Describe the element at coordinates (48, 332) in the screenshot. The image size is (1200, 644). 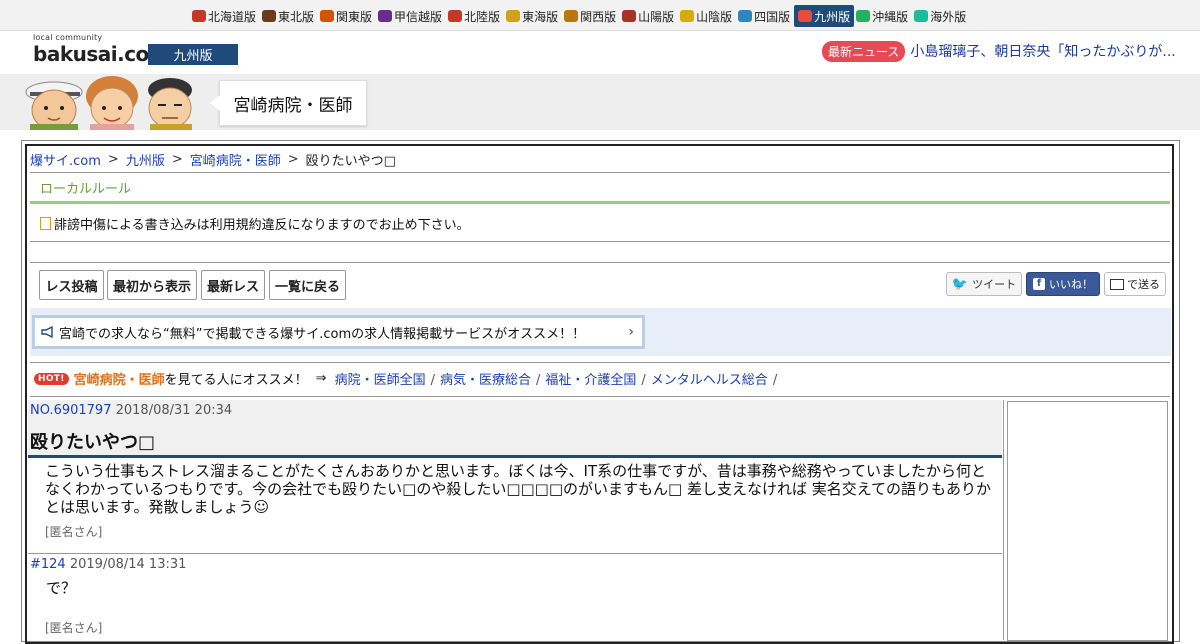
I see `megaphone-icon` at that location.